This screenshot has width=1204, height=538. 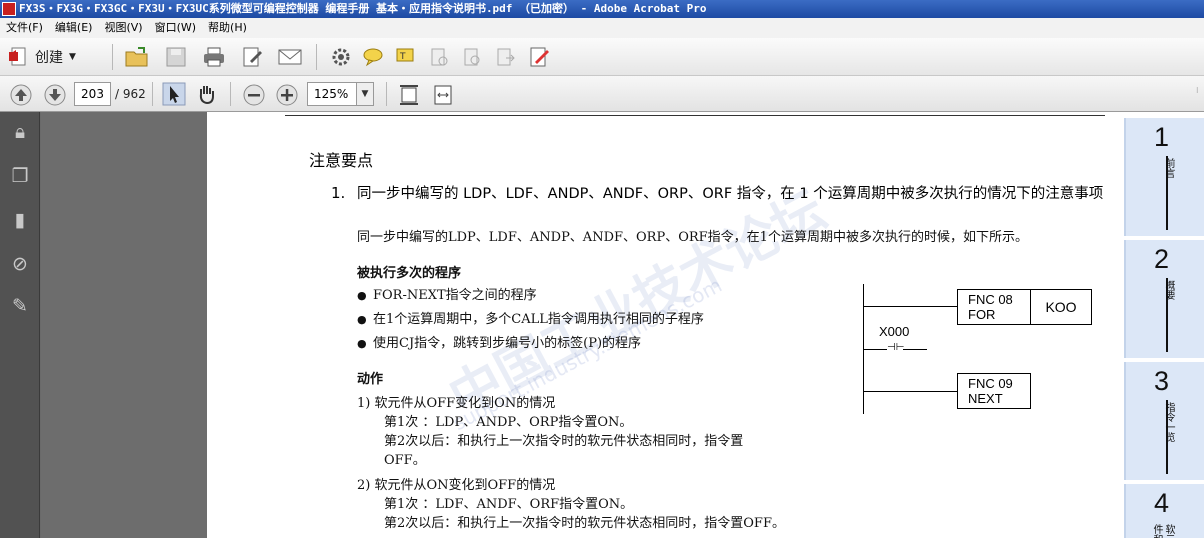 What do you see at coordinates (602, 57) in the screenshot?
I see `main-toolbar: 创建 ▼ T` at bounding box center [602, 57].